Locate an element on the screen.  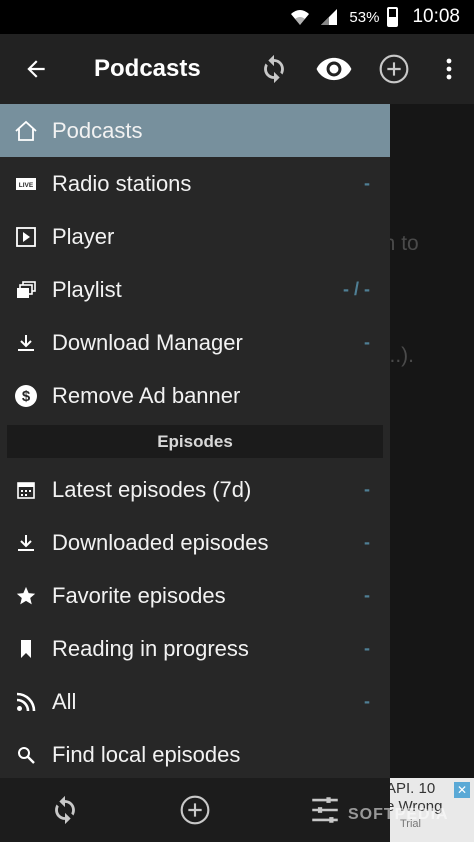
drawer-item-label: Download Manager is located at coordinates (147, 342).